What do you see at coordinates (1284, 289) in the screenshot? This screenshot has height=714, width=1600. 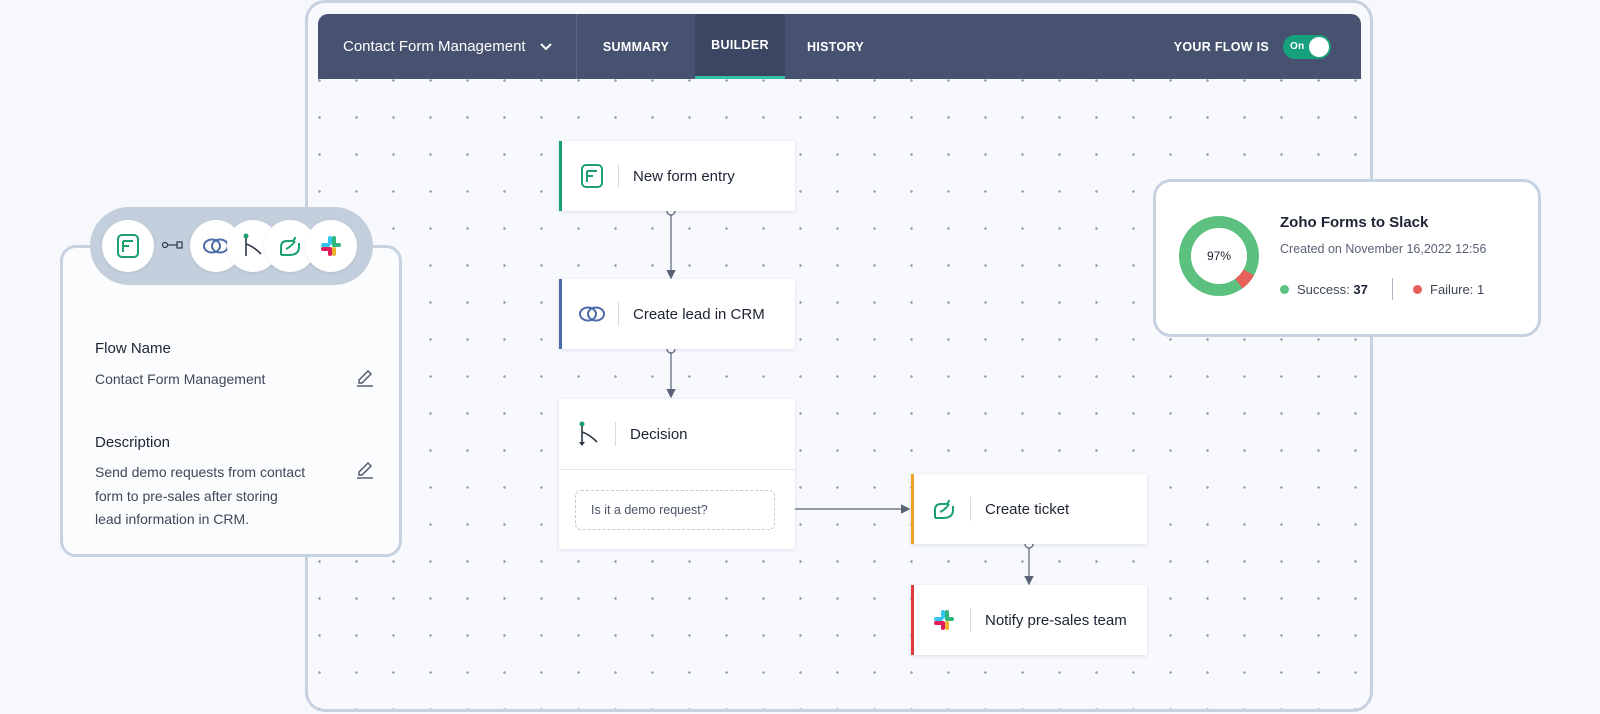 I see `success-dot` at bounding box center [1284, 289].